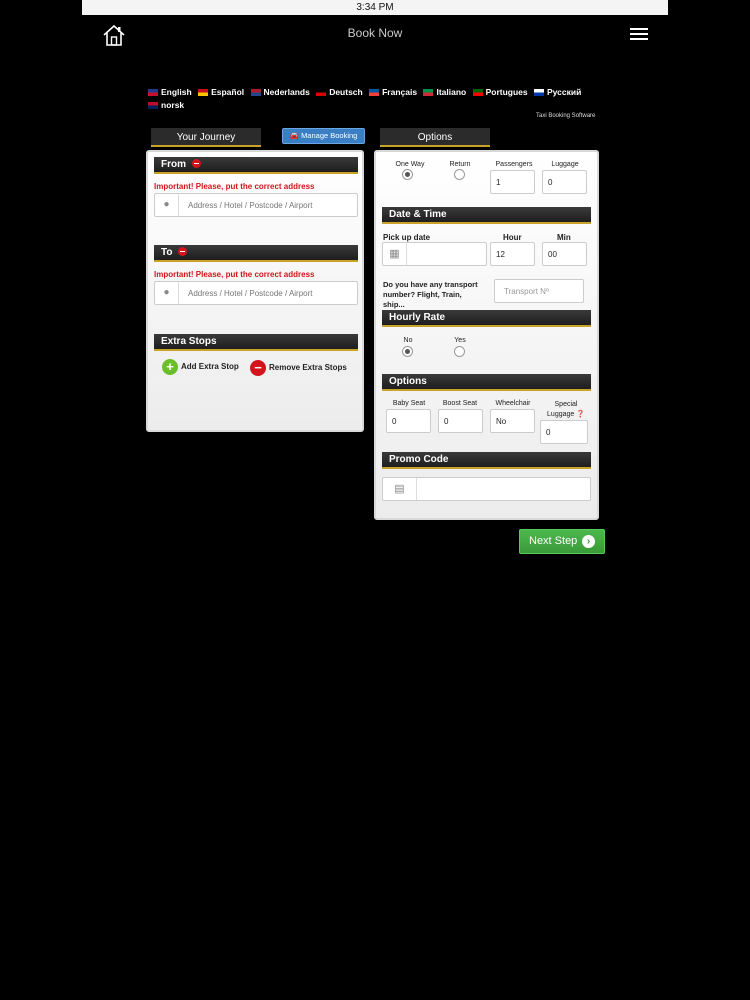 This screenshot has width=750, height=1000. Describe the element at coordinates (295, 135) in the screenshot. I see `car-icon: 🚘` at that location.